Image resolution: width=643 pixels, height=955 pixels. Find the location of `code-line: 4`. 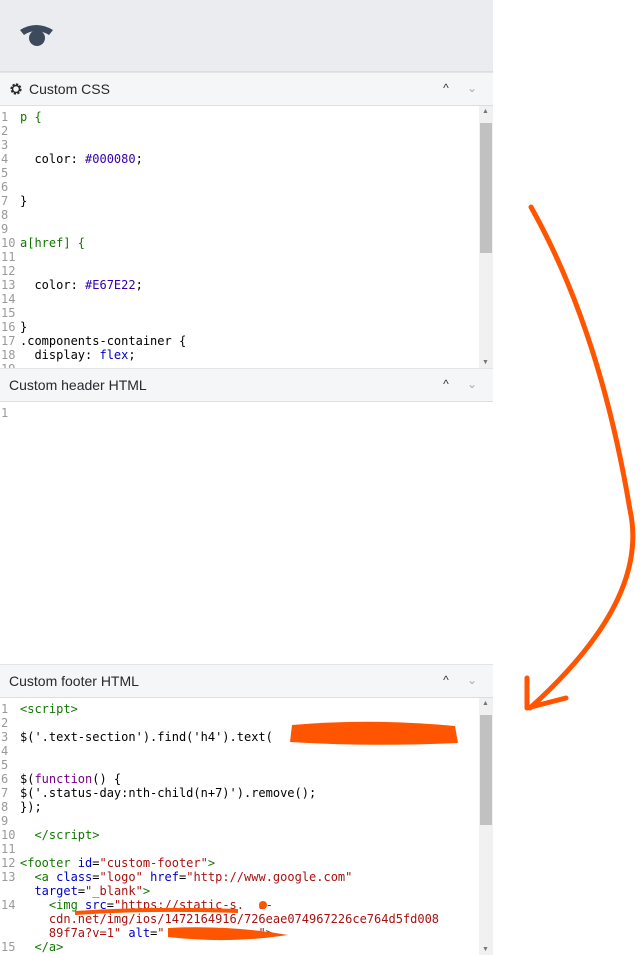

code-line: 4 is located at coordinates (246, 751).